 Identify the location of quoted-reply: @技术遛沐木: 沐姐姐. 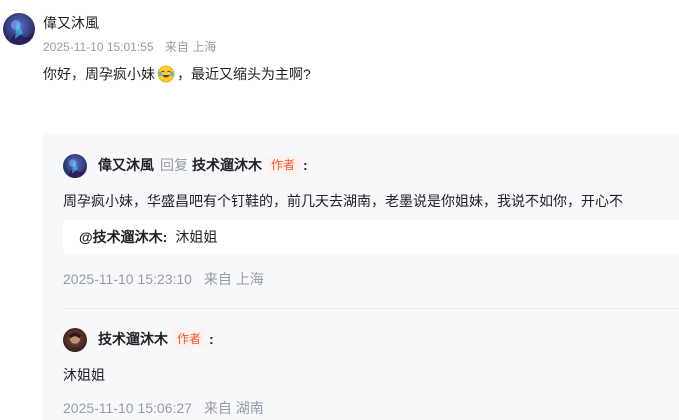
(371, 237).